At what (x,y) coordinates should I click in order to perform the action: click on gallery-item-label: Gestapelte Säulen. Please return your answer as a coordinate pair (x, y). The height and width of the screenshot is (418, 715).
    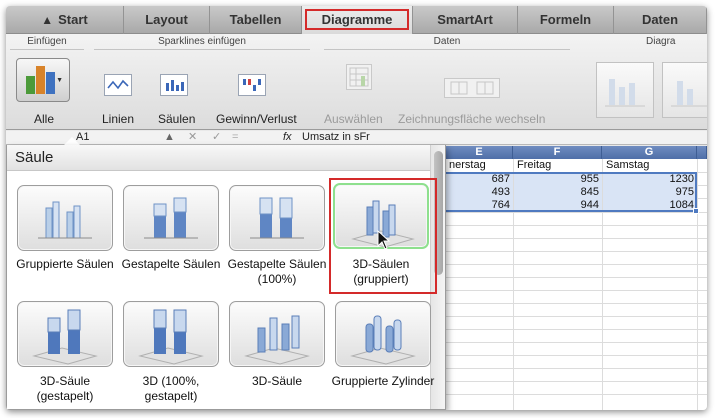
    Looking at the image, I should click on (171, 264).